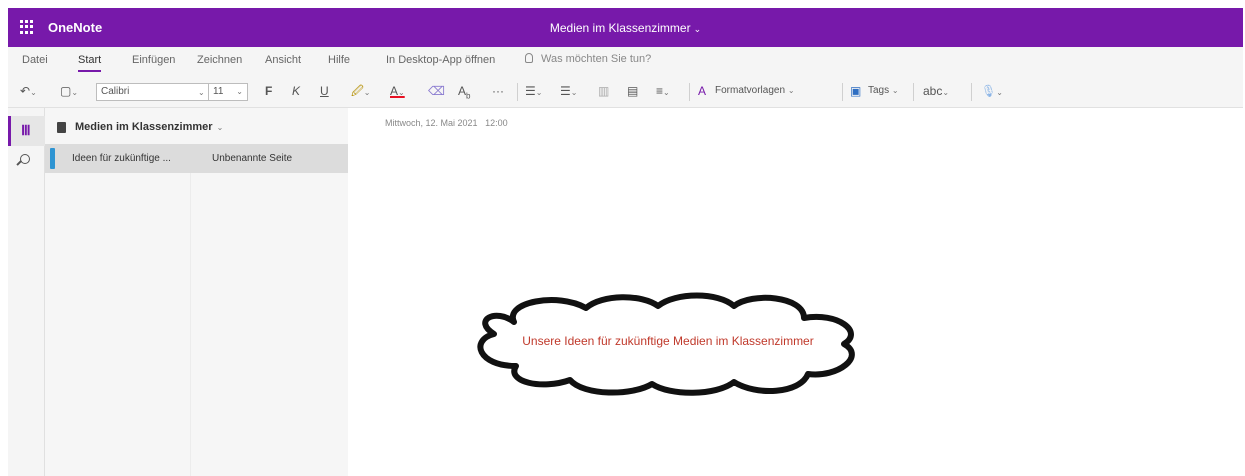  What do you see at coordinates (663, 91) in the screenshot?
I see `align-icon: ≡⌄` at bounding box center [663, 91].